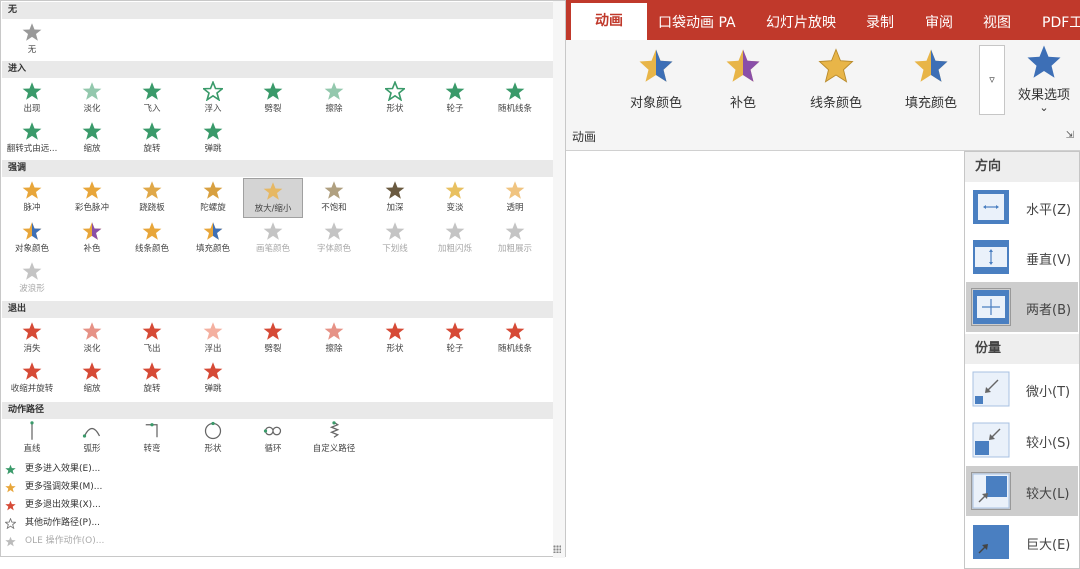  What do you see at coordinates (880, 22) in the screenshot?
I see `tab-record: 录制` at bounding box center [880, 22].